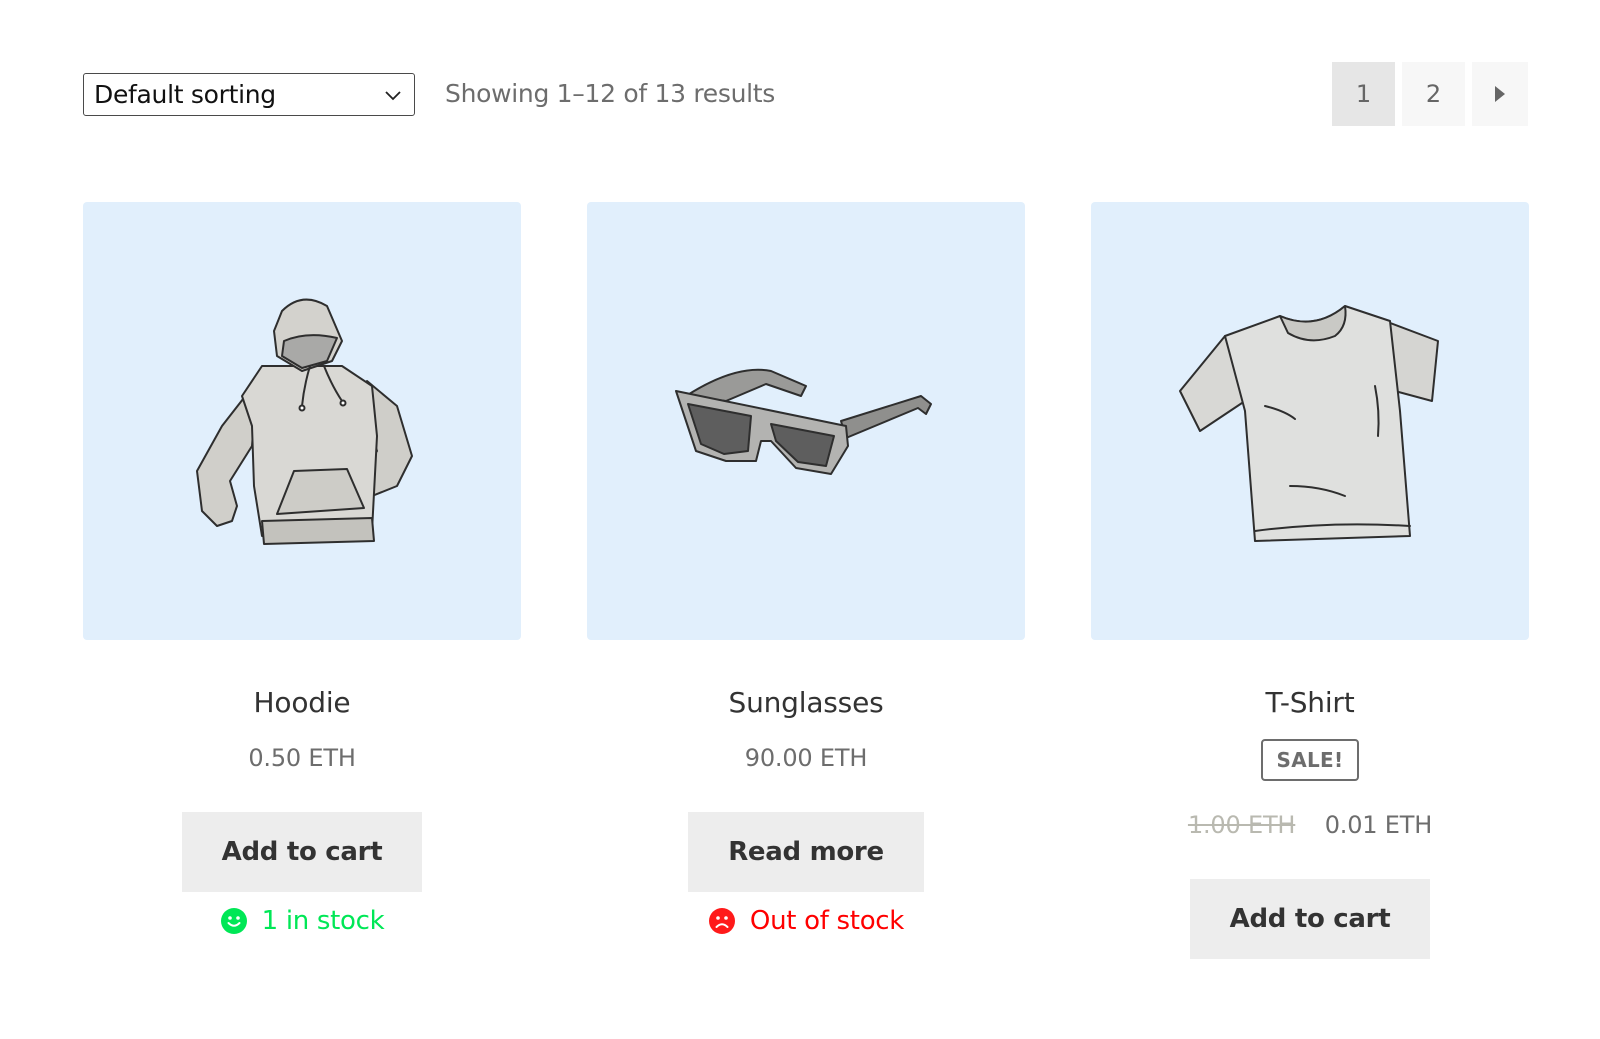  Describe the element at coordinates (323, 921) in the screenshot. I see `stock-text: 1 in stock` at that location.